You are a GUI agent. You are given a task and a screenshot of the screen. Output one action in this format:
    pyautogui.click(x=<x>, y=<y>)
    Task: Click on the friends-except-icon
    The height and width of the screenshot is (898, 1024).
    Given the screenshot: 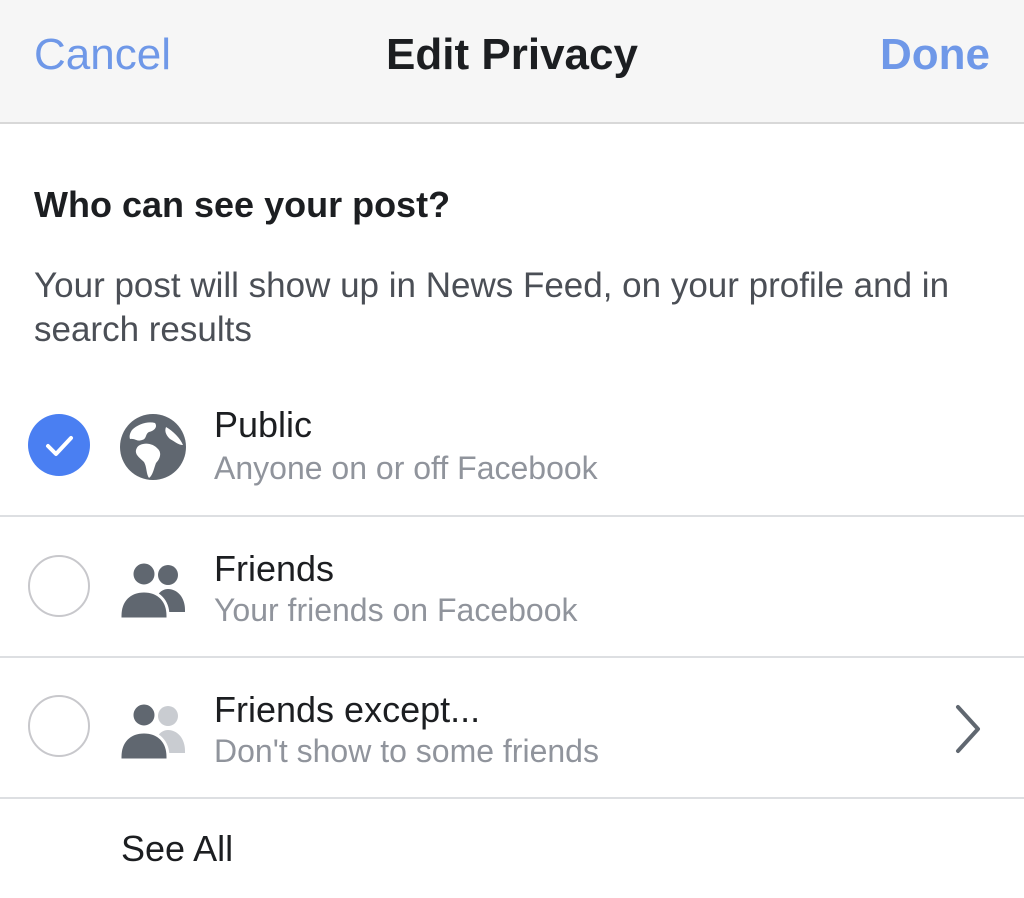 What is the action you would take?
    pyautogui.click(x=153, y=730)
    